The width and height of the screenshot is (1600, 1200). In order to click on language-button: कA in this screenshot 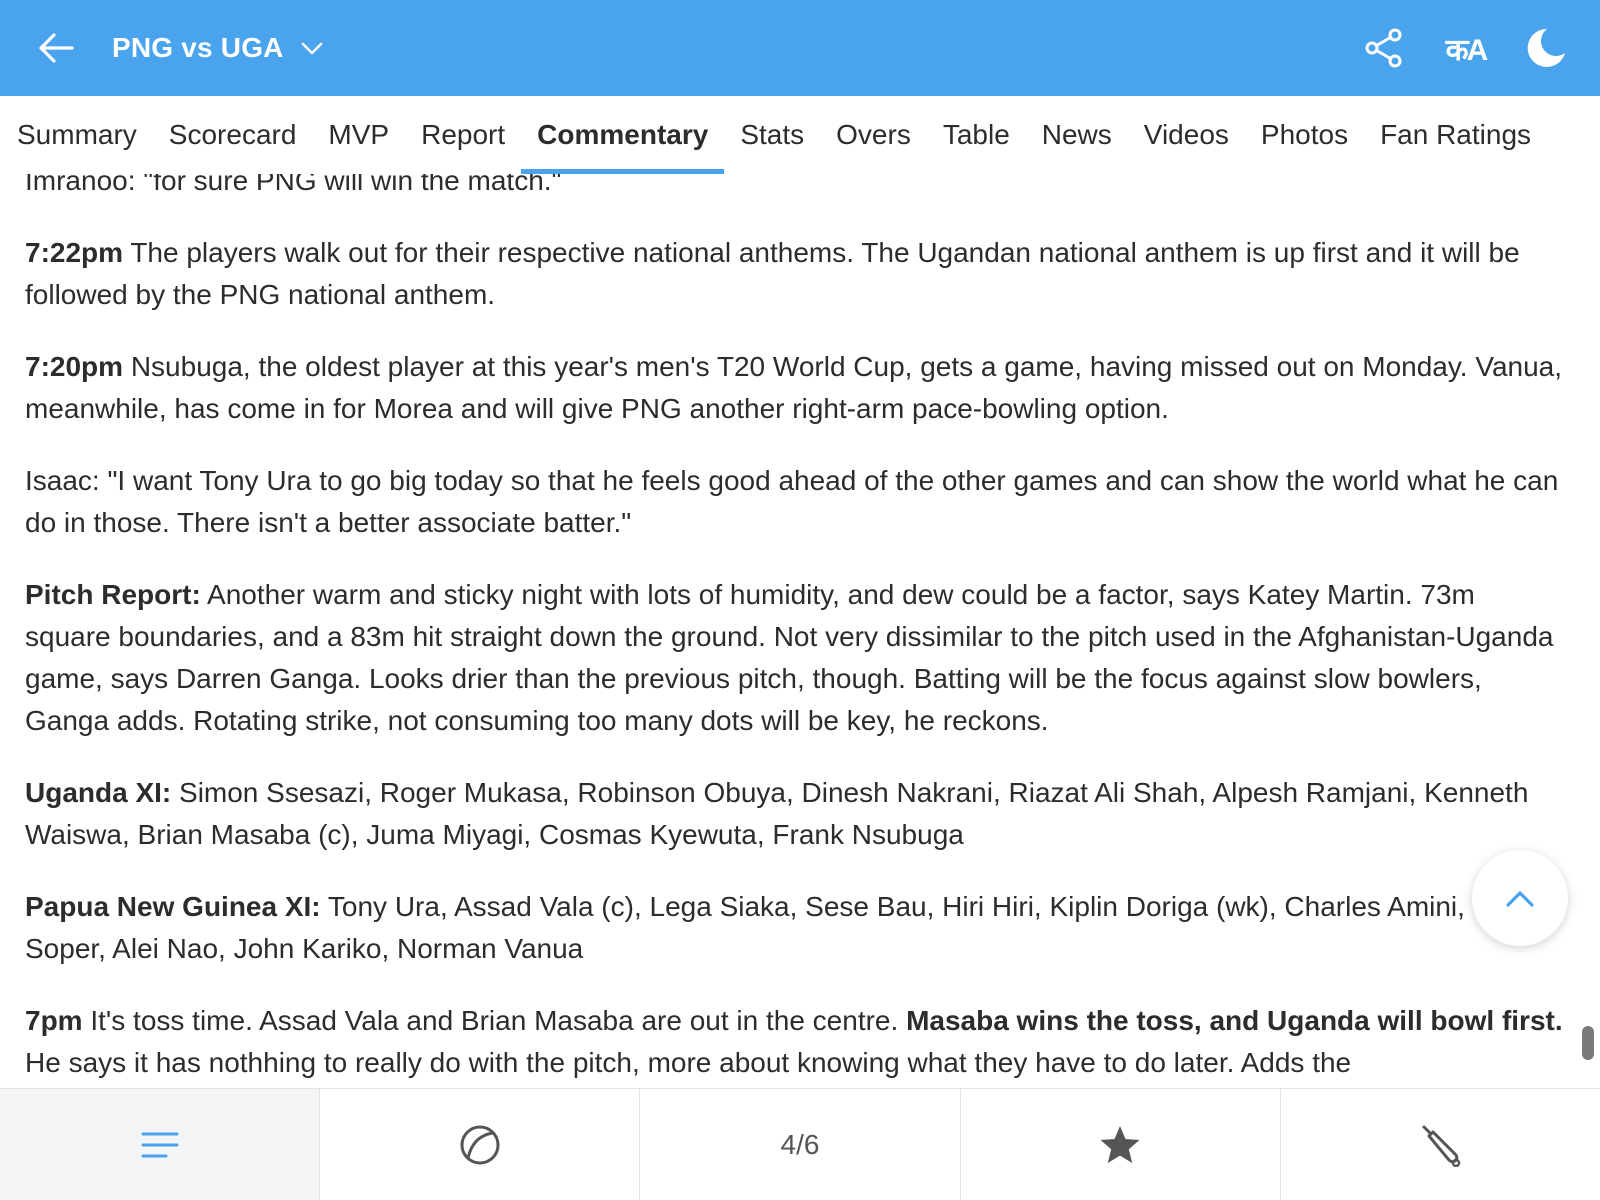, I will do `click(1466, 48)`.